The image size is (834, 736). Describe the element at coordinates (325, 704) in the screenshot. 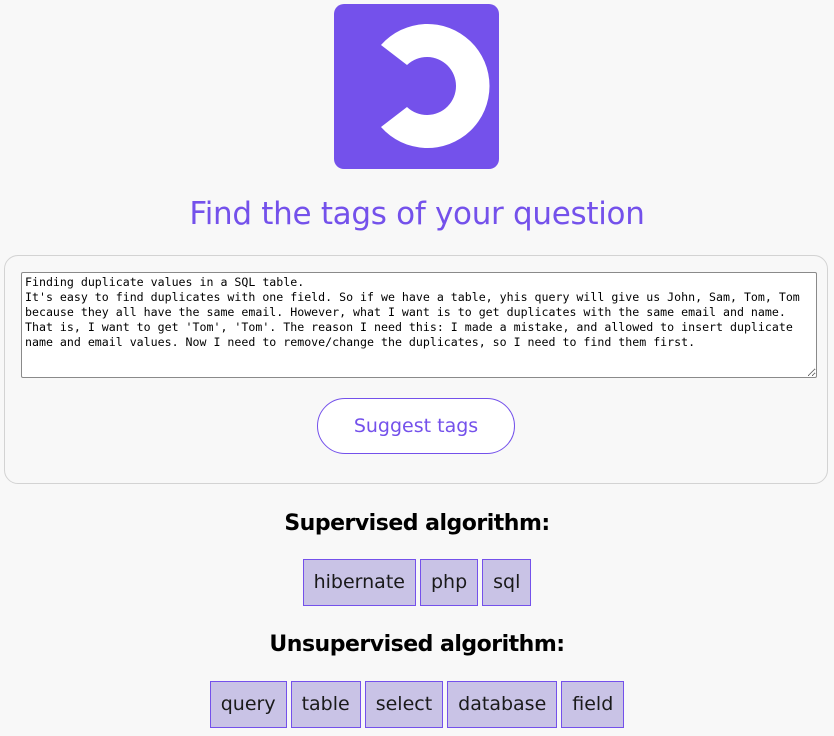

I see `unsupervised-tag: table` at that location.